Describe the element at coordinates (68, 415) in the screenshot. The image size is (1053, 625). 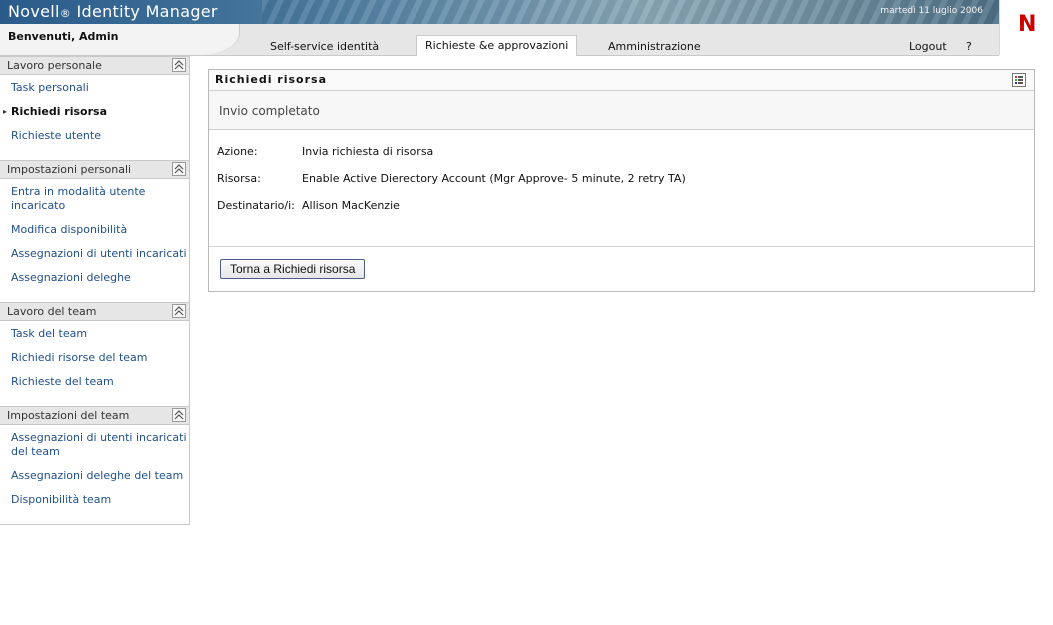
I see `sidebar-section-title: Impostazioni del team` at that location.